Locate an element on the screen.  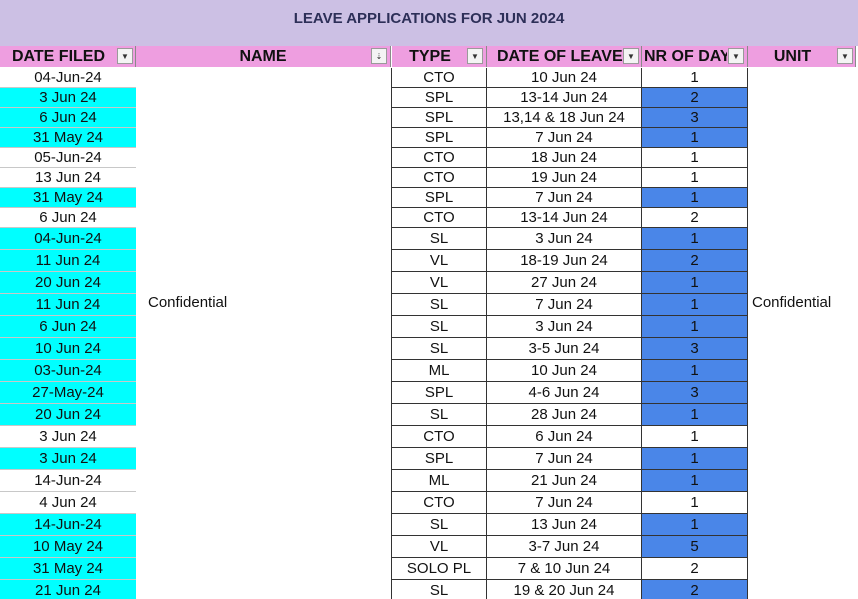
date-of-leave-cell: 3-7 Jun 24 is located at coordinates (564, 547).